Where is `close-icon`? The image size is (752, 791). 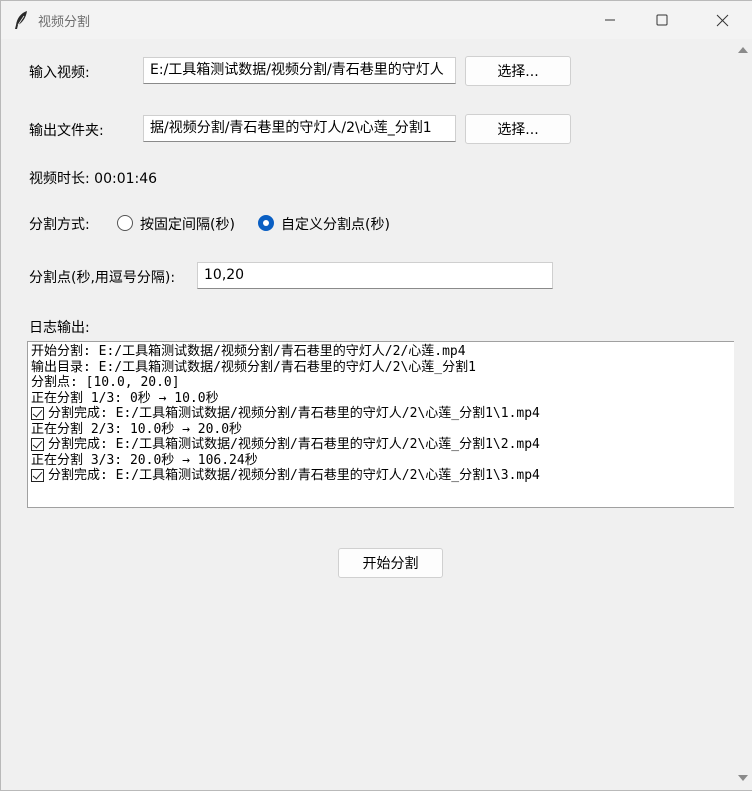
close-icon is located at coordinates (722, 20).